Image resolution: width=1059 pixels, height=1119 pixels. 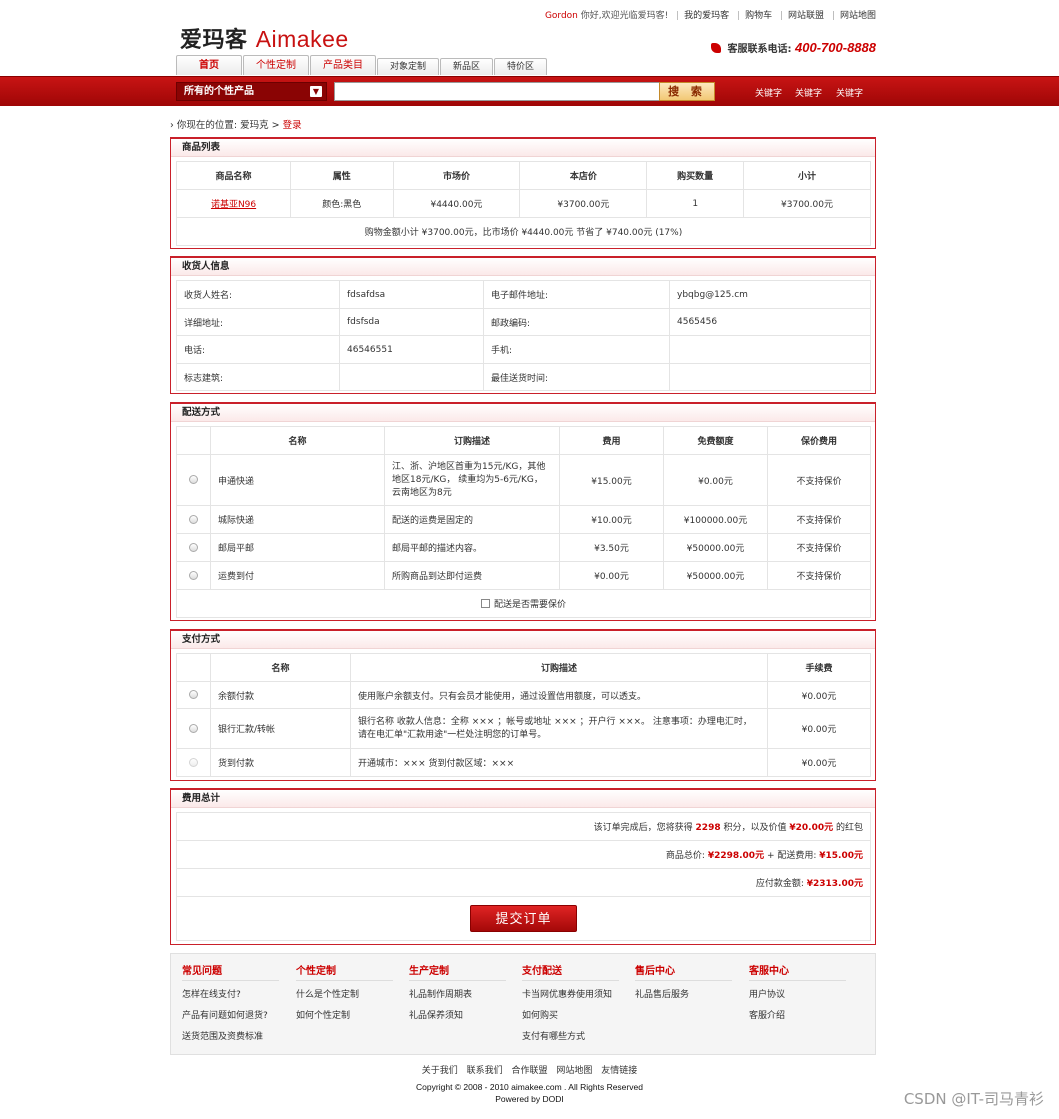 I want to click on insure-label: 配送是否需要保价, so click(x=529, y=605).